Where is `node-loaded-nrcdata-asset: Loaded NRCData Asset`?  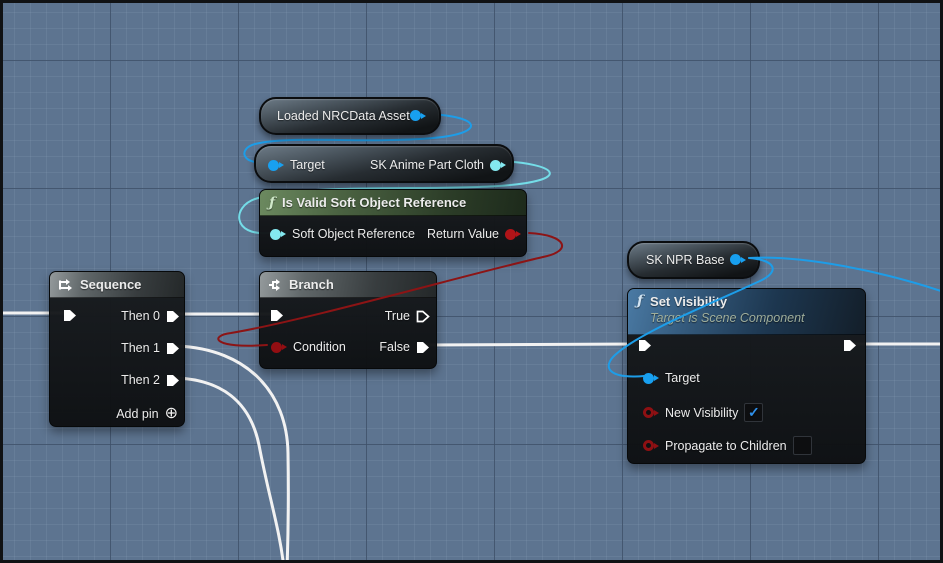 node-loaded-nrcdata-asset: Loaded NRCData Asset is located at coordinates (350, 116).